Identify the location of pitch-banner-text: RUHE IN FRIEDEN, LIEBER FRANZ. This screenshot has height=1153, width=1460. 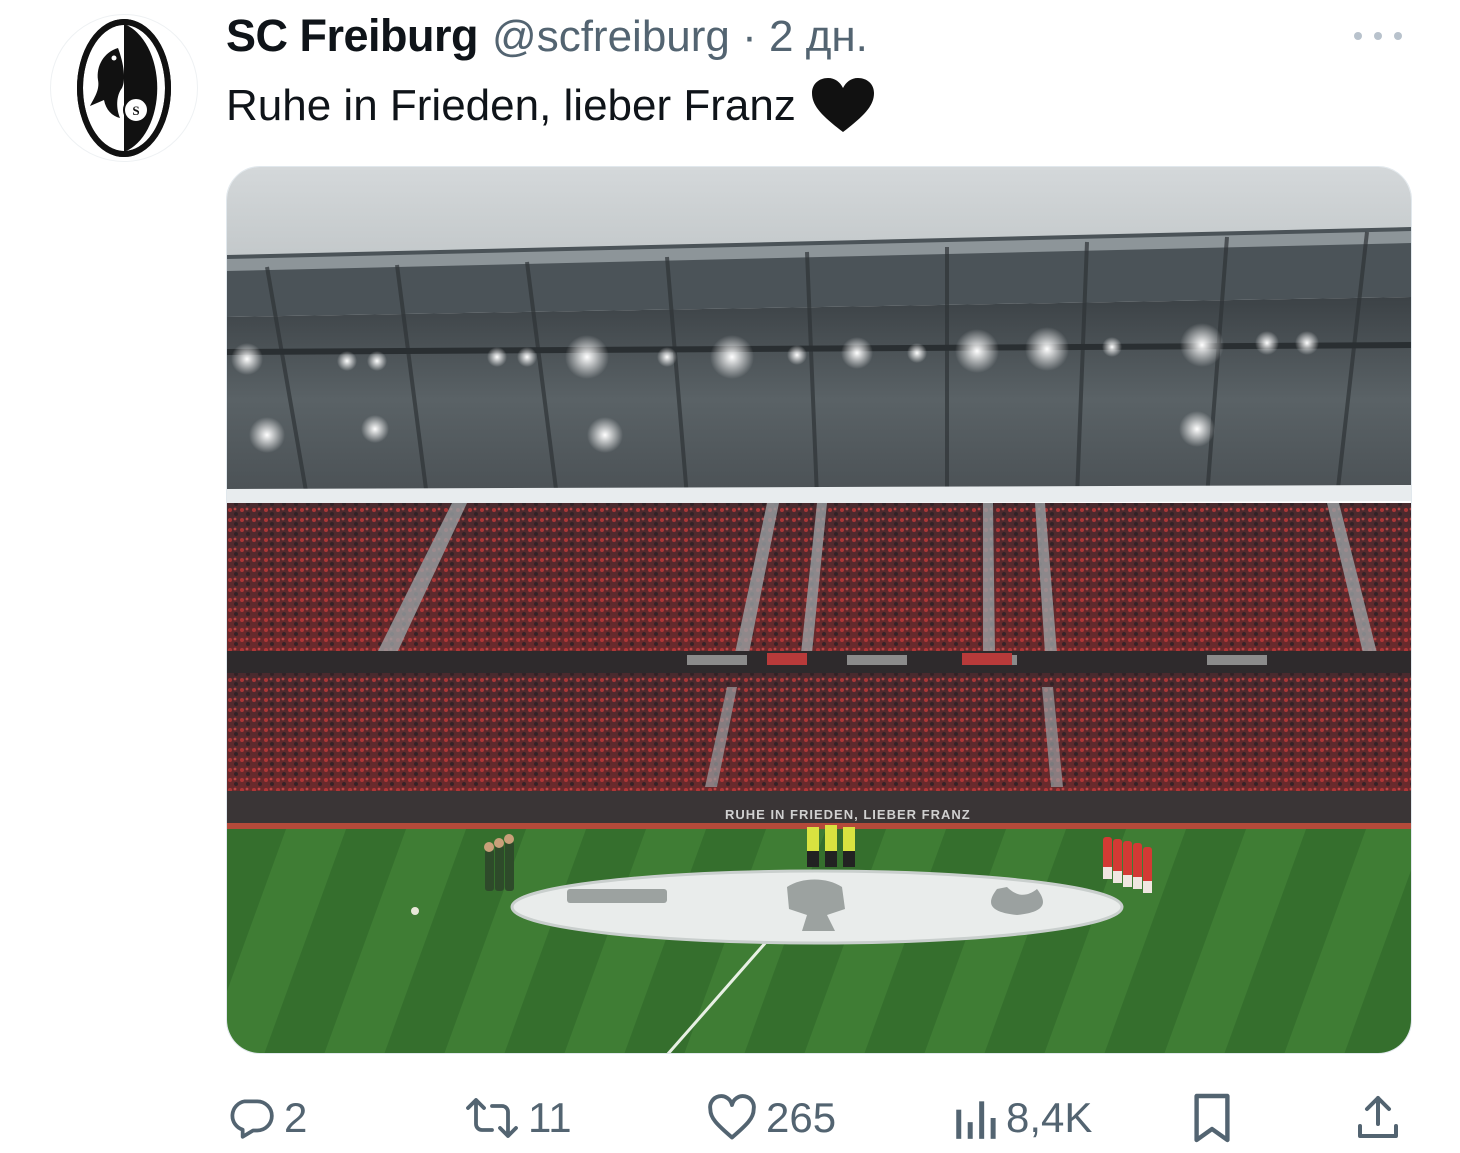
(848, 814).